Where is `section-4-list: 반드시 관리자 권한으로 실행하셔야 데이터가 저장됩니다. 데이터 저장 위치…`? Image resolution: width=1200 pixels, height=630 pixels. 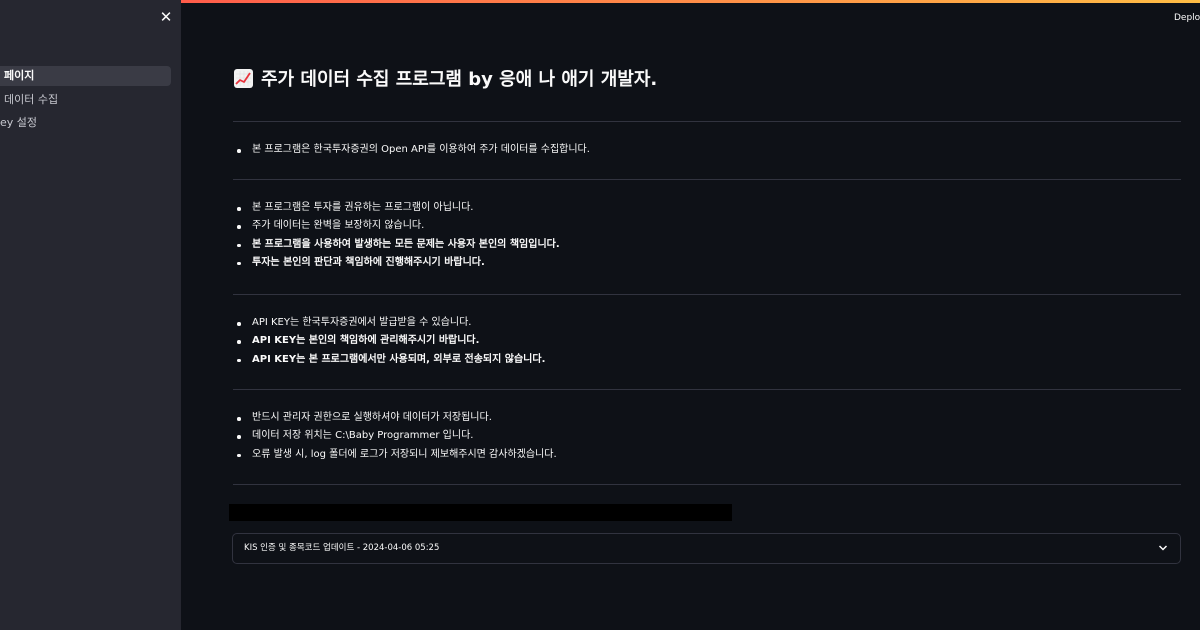 section-4-list: 반드시 관리자 권한으로 실행하셔야 데이터가 저장됩니다. 데이터 저장 위치… is located at coordinates (395, 436).